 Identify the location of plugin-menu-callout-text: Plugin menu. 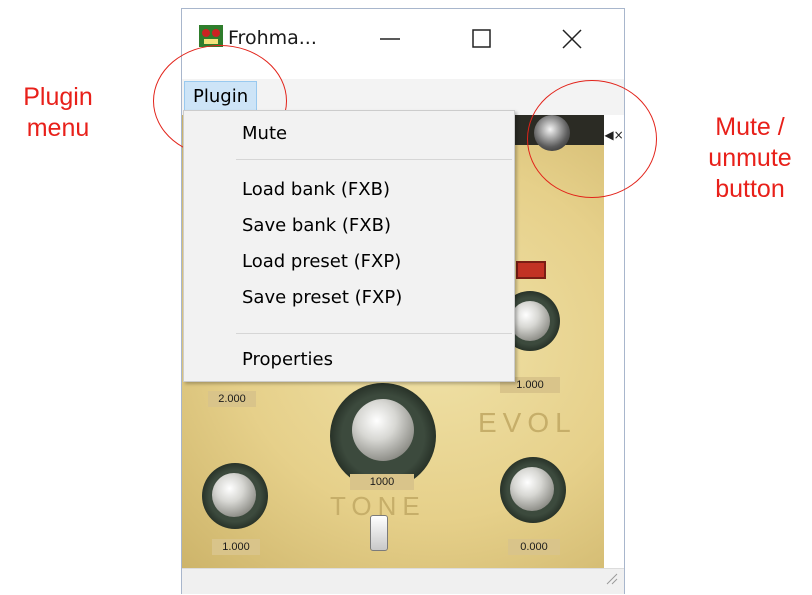
(58, 112).